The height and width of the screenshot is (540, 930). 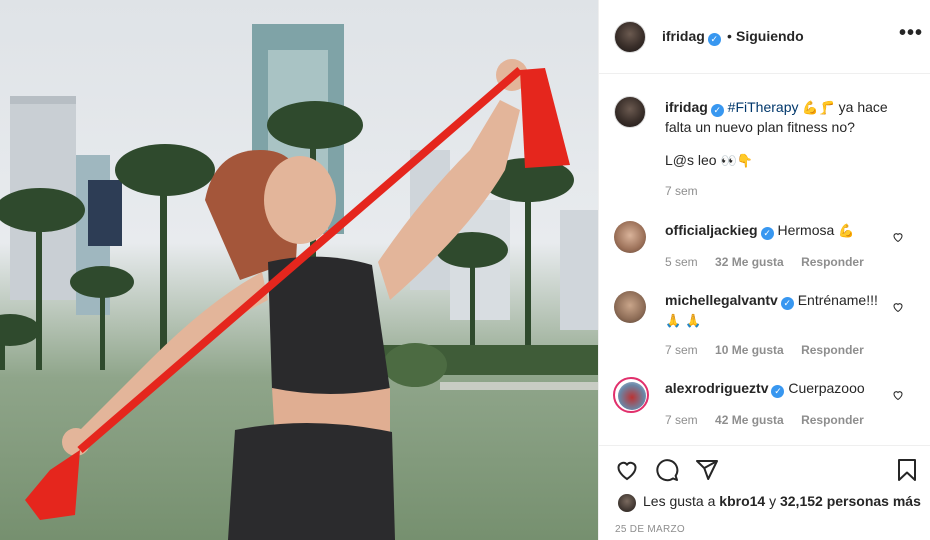 I want to click on comment-meta: 5 sem 32 Me gusta Responder, so click(x=771, y=262).